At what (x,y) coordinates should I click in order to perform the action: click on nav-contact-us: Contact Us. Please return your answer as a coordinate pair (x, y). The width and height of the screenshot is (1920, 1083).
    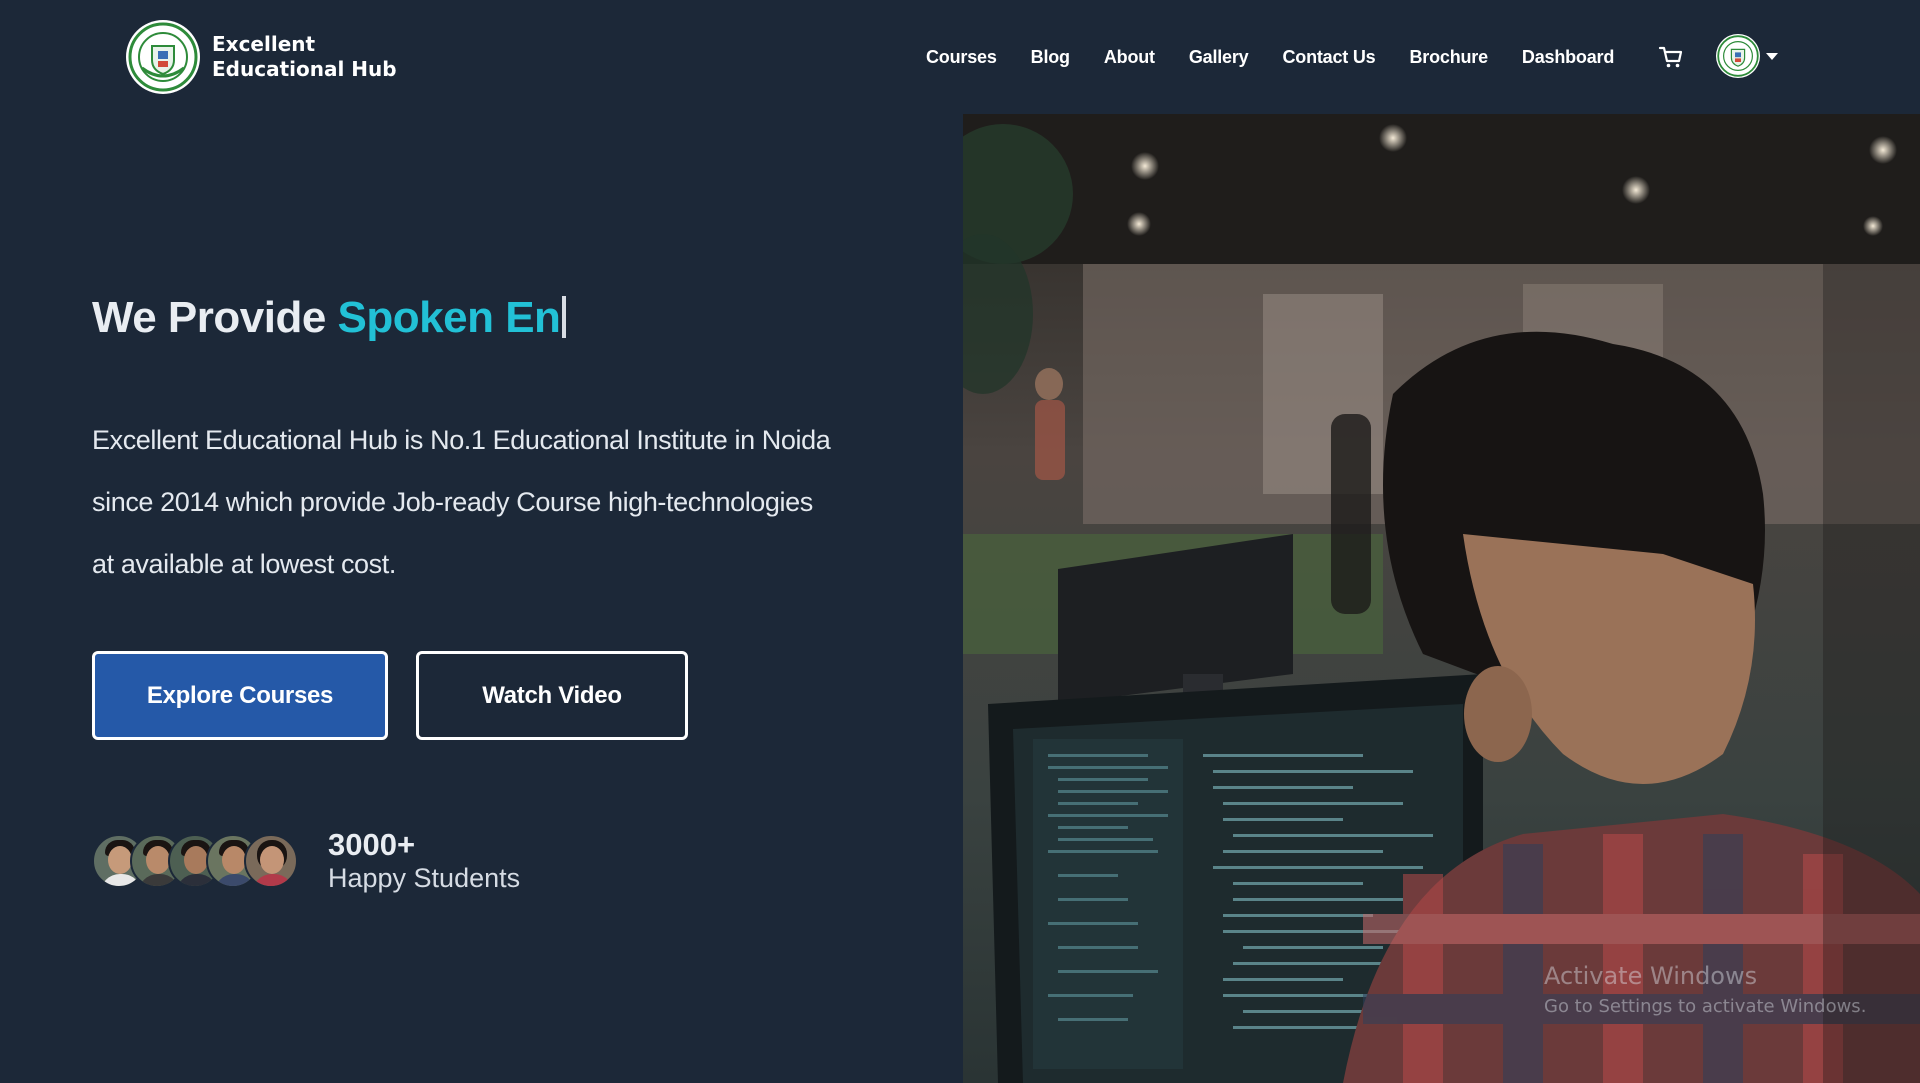
    Looking at the image, I should click on (1328, 57).